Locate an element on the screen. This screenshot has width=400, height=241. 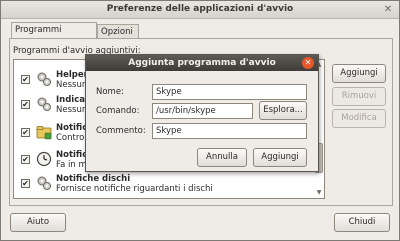
title-bar: Preferenze delle applicazioni d'avvio ✕ is located at coordinates (200, 10).